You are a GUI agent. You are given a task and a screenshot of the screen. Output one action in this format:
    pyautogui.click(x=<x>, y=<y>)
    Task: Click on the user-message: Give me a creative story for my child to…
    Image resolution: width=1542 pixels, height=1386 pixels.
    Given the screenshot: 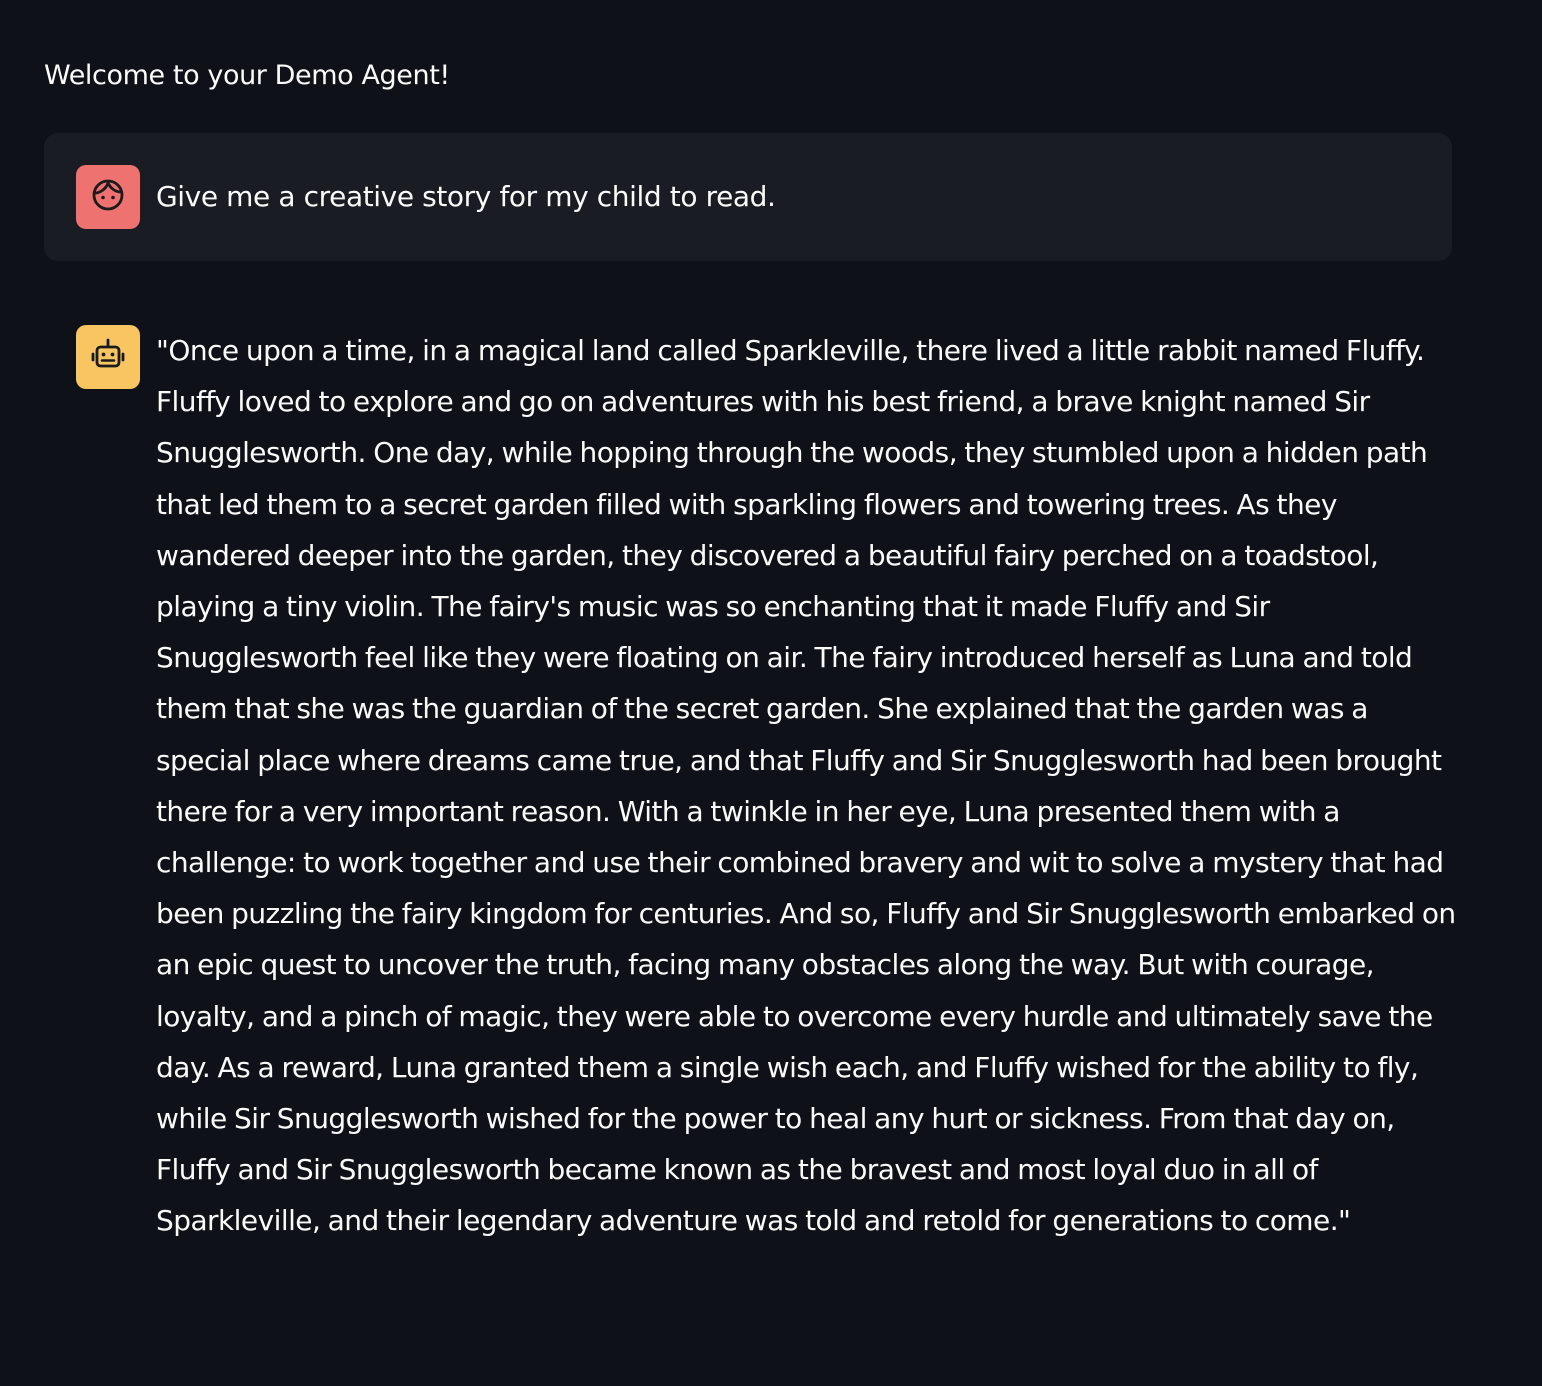 What is the action you would take?
    pyautogui.click(x=748, y=197)
    